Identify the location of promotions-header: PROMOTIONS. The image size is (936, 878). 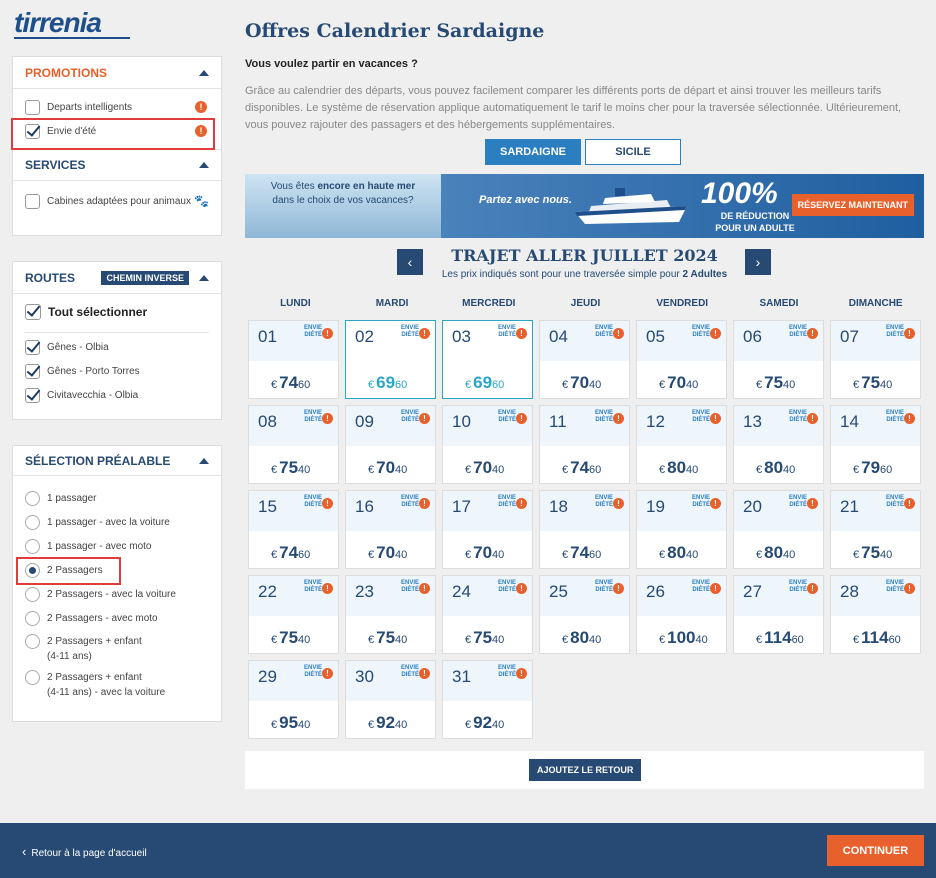
(117, 73).